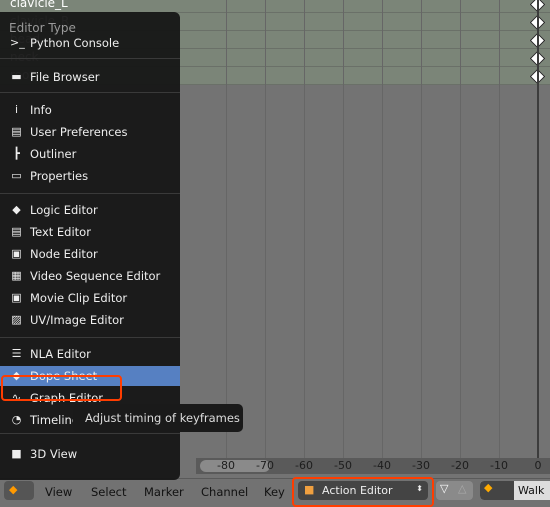 The width and height of the screenshot is (550, 507). What do you see at coordinates (224, 492) in the screenshot?
I see `menu-channel: Channel` at bounding box center [224, 492].